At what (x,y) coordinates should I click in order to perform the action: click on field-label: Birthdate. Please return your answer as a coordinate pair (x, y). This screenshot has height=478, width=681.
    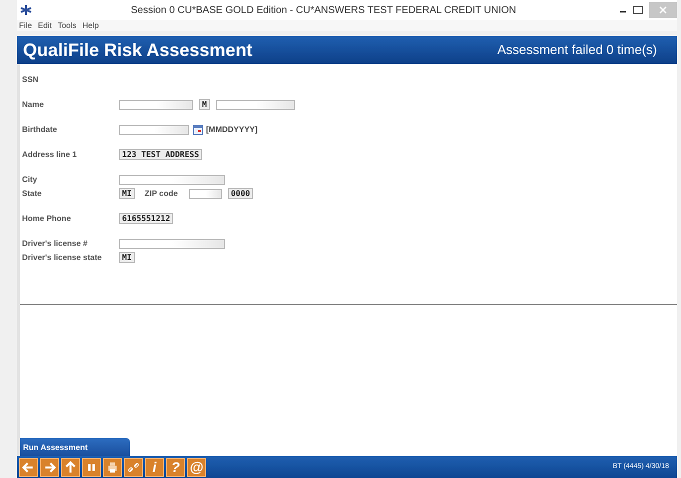
    Looking at the image, I should click on (40, 130).